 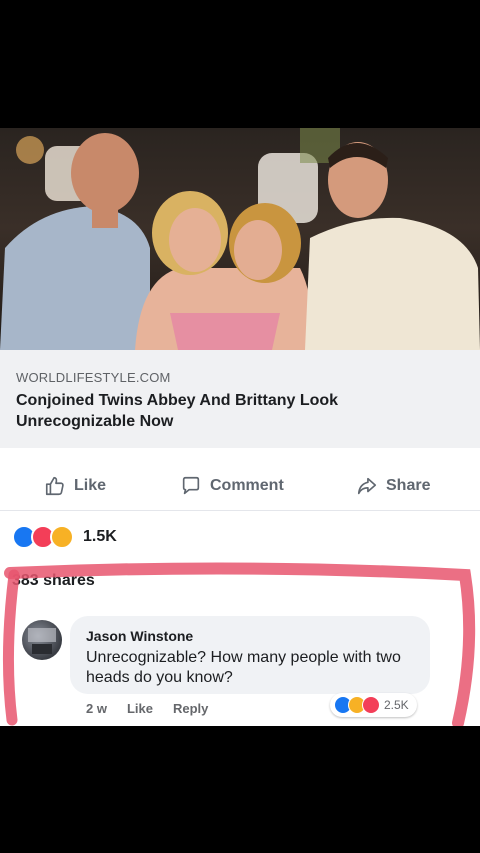 What do you see at coordinates (54, 486) in the screenshot?
I see `thumbs-up-icon` at bounding box center [54, 486].